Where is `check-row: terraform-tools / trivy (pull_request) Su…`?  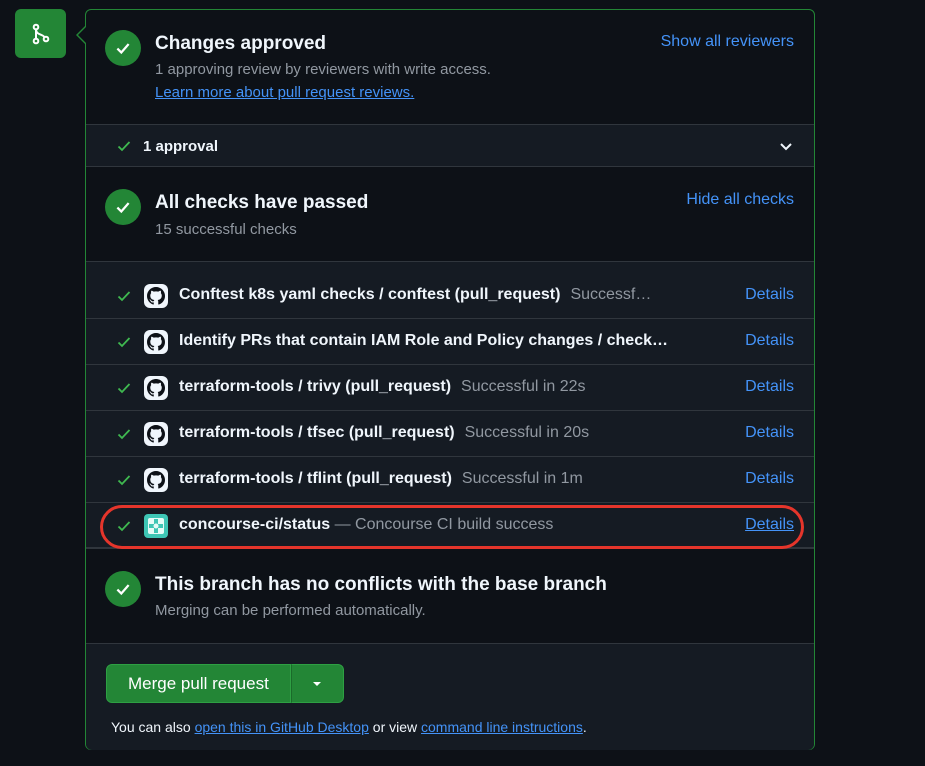
check-row: terraform-tools / trivy (pull_request) Su… is located at coordinates (450, 388).